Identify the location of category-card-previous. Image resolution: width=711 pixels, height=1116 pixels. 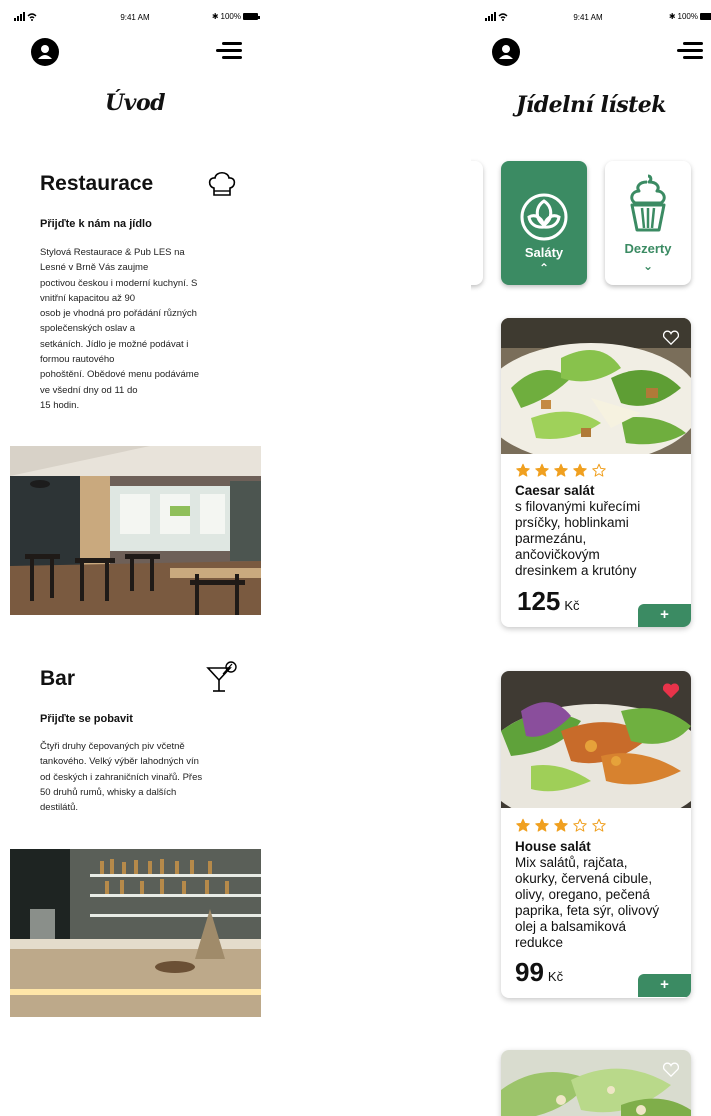
(477, 223).